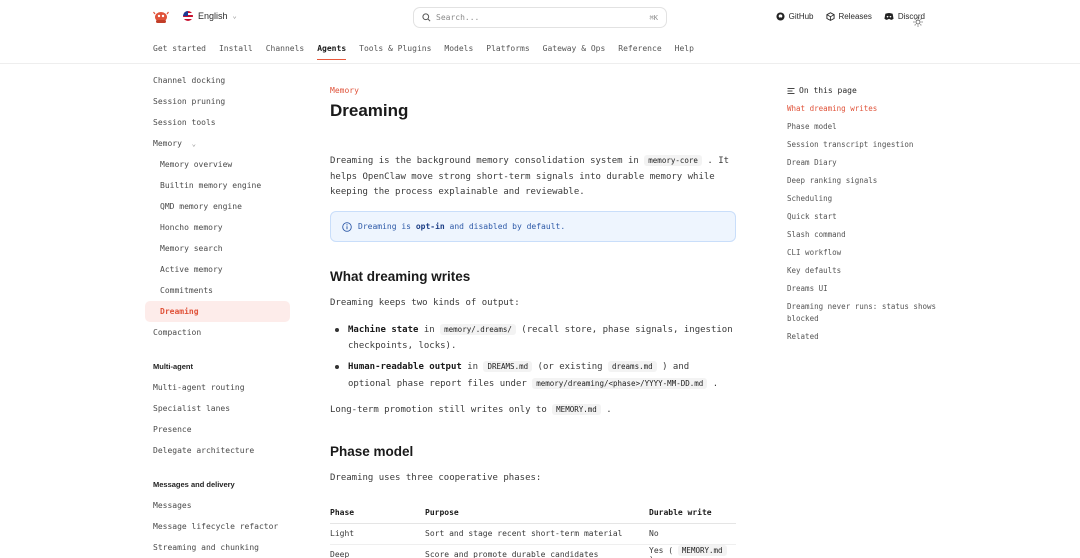 The height and width of the screenshot is (558, 1080). What do you see at coordinates (830, 16) in the screenshot?
I see `package-icon` at bounding box center [830, 16].